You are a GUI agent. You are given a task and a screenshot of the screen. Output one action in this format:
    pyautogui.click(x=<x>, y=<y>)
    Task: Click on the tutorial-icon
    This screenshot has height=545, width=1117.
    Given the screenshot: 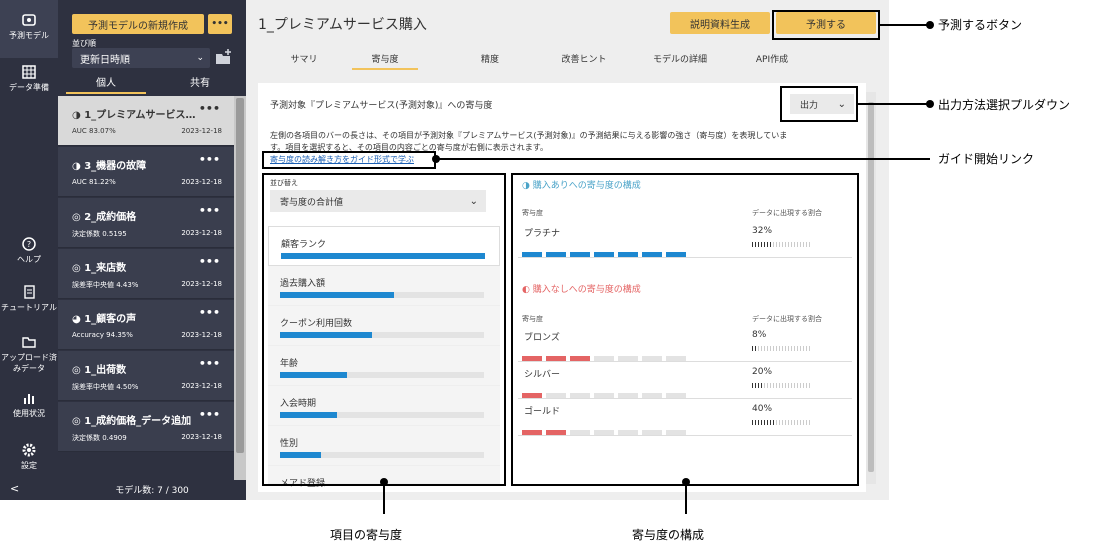 What is the action you would take?
    pyautogui.click(x=29, y=292)
    